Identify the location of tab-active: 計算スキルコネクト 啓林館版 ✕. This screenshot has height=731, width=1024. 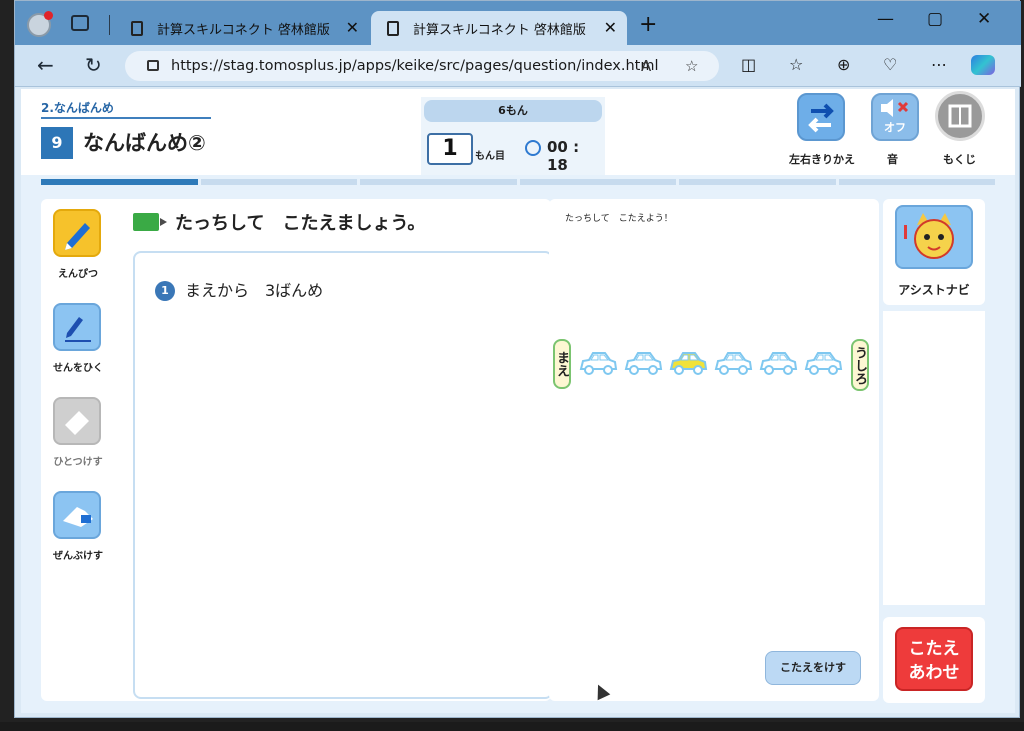
(499, 28).